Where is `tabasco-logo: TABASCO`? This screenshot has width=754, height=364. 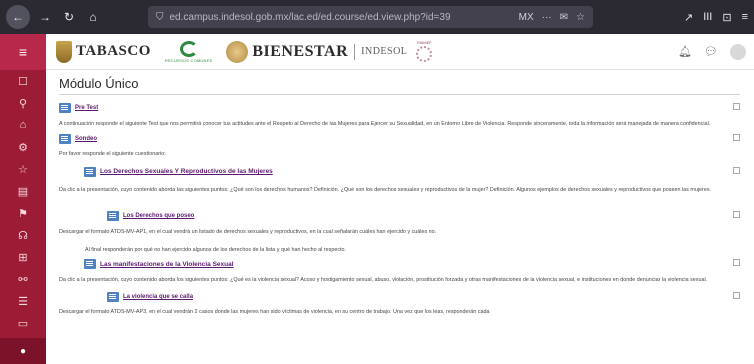
tabasco-logo: TABASCO is located at coordinates (103, 51).